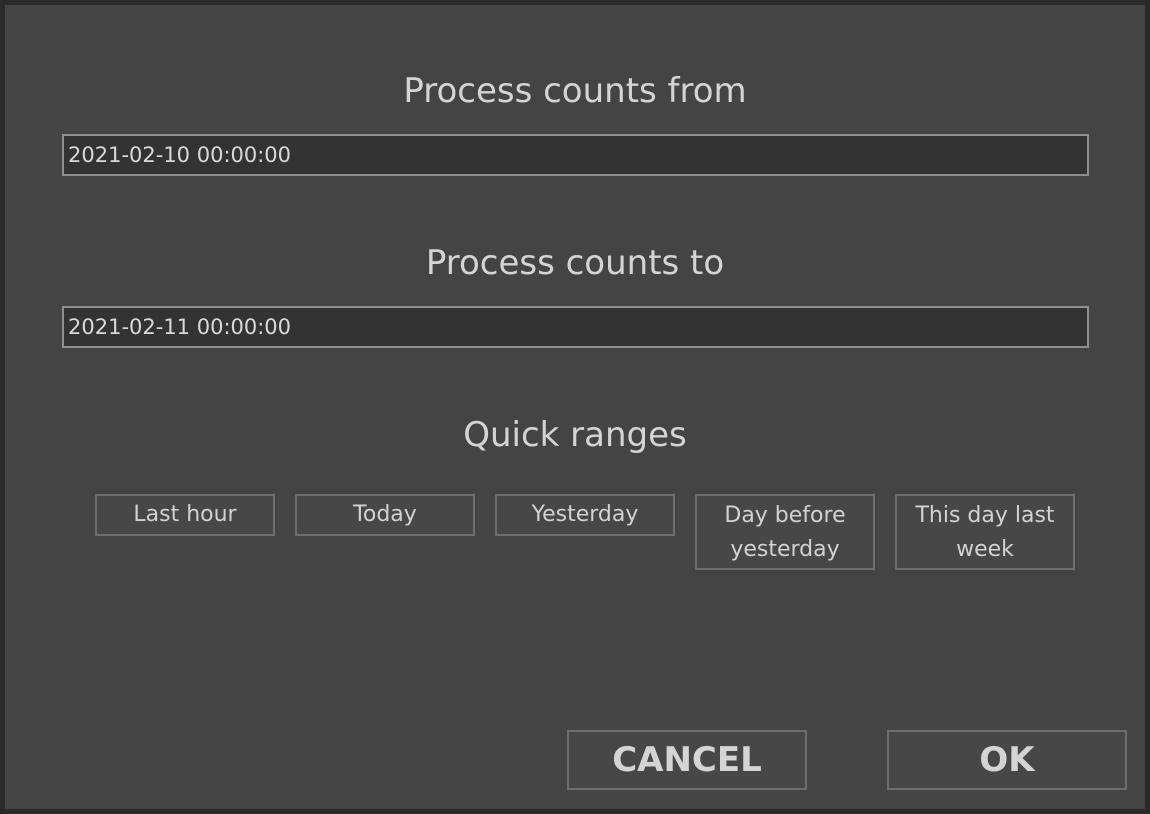 The width and height of the screenshot is (1150, 814). I want to click on from-datetime-input, so click(575, 155).